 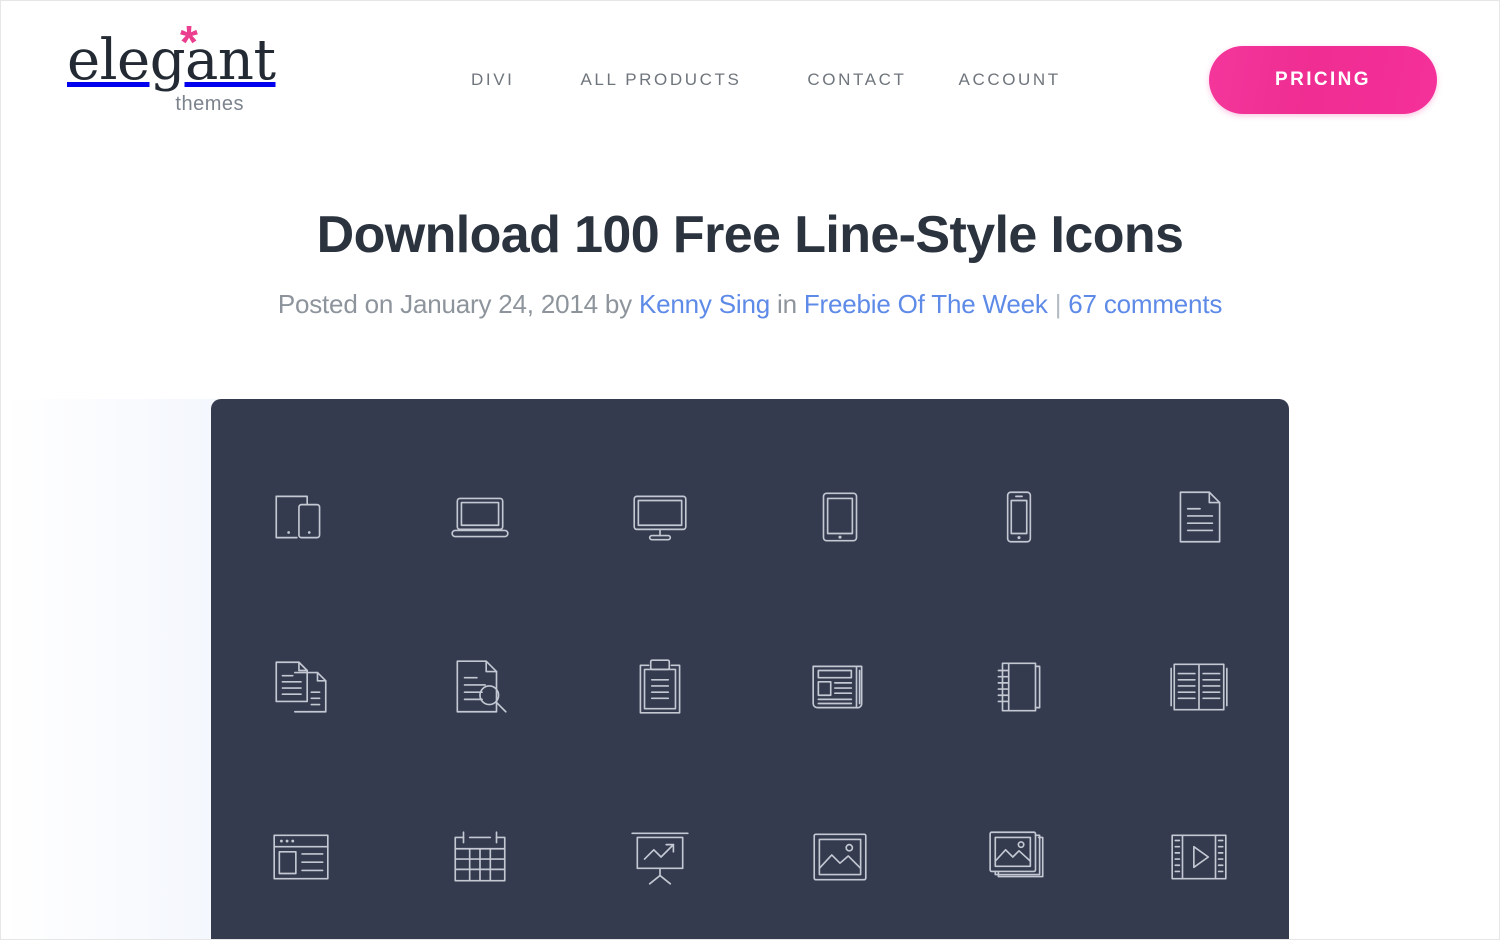 I want to click on newspaper-icon, so click(x=840, y=687).